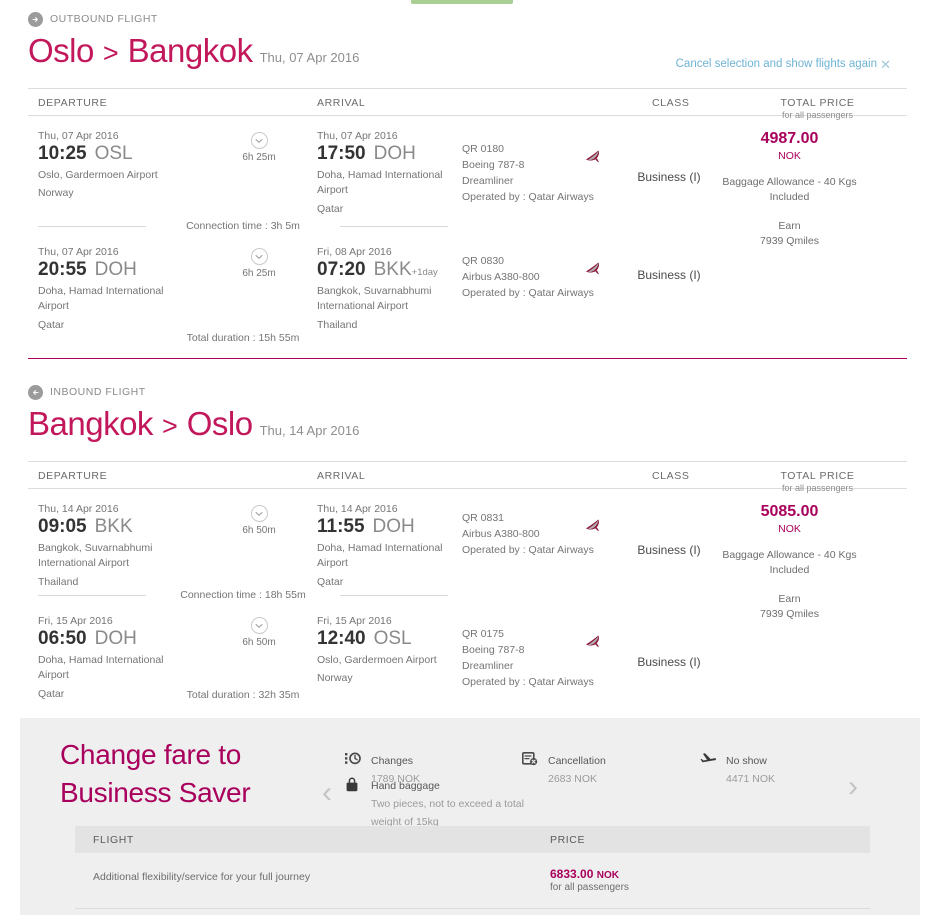 The height and width of the screenshot is (915, 935). I want to click on segment-duration: 6h 50m, so click(259, 632).